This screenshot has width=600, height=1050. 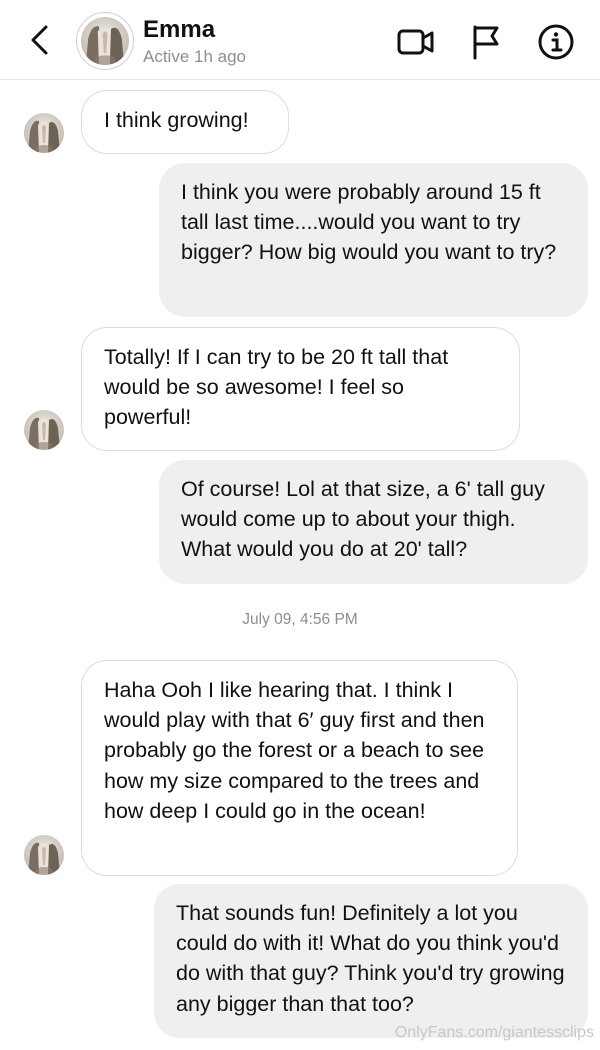 I want to click on video-call-icon, so click(x=416, y=42).